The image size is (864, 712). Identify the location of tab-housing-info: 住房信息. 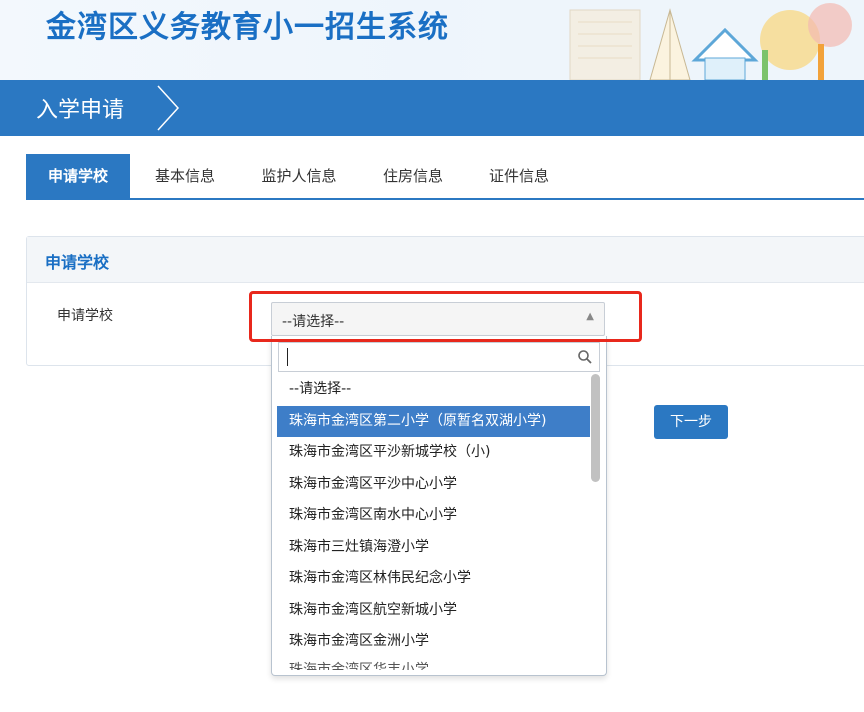
(413, 176).